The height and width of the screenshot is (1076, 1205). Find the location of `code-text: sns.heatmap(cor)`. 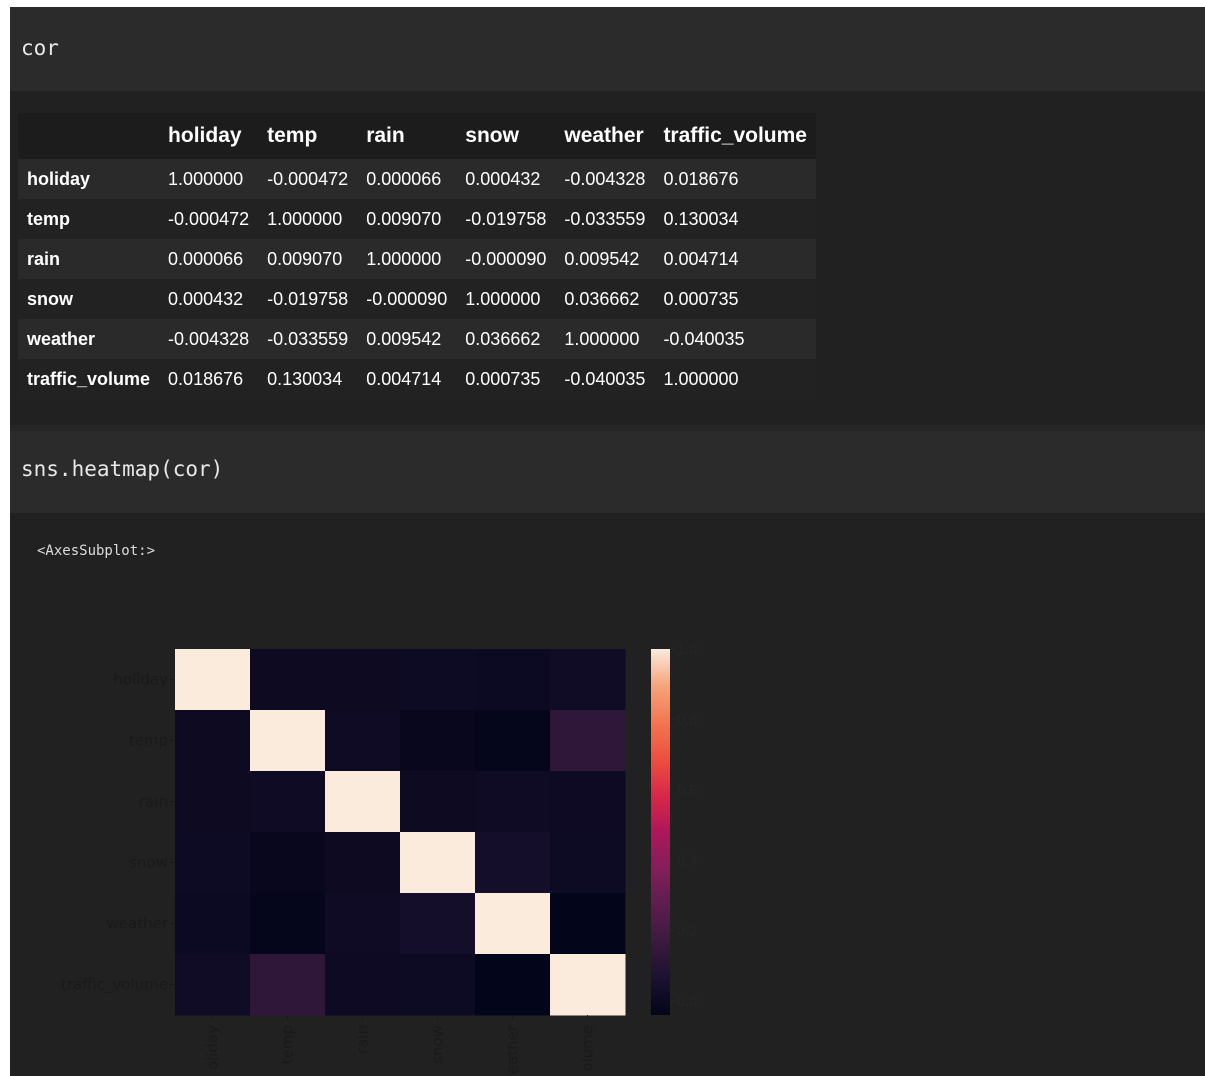

code-text: sns.heatmap(cor) is located at coordinates (122, 469).